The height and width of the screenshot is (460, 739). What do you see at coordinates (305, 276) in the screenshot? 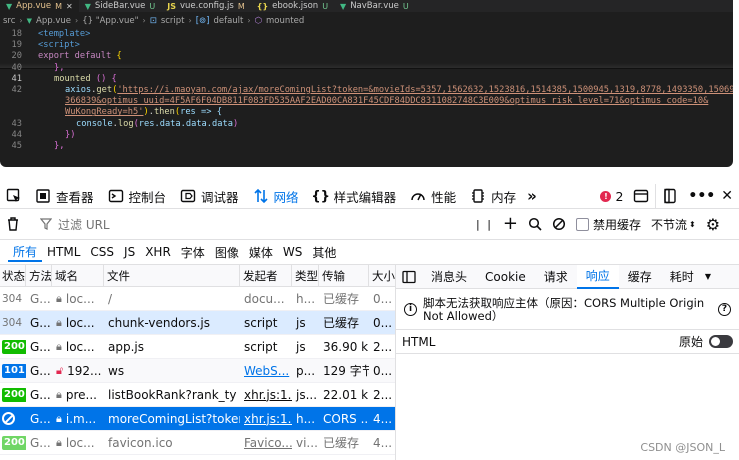
I see `column-header-type: 类型` at bounding box center [305, 276].